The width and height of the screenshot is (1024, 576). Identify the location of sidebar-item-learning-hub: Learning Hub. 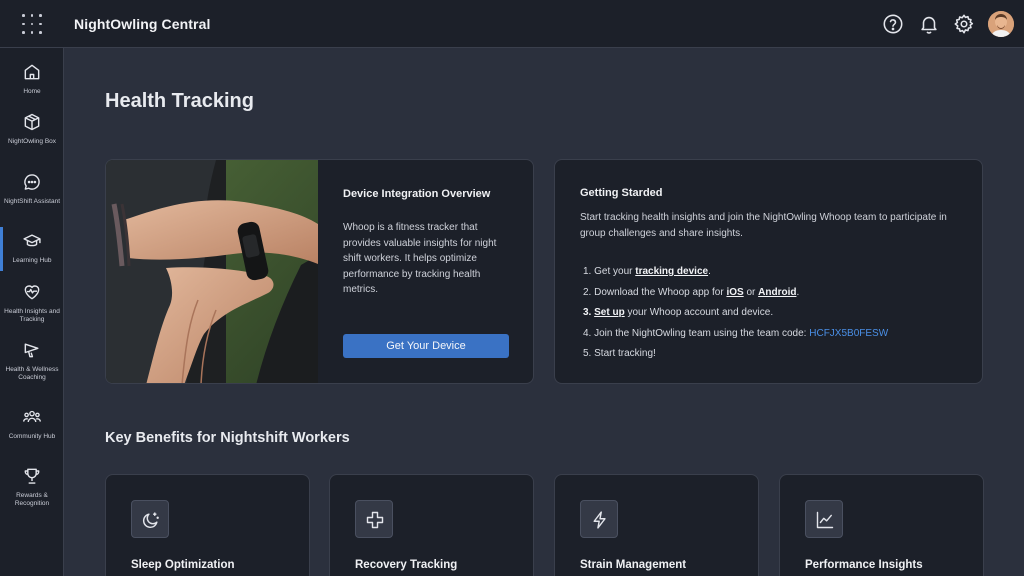
(32, 249).